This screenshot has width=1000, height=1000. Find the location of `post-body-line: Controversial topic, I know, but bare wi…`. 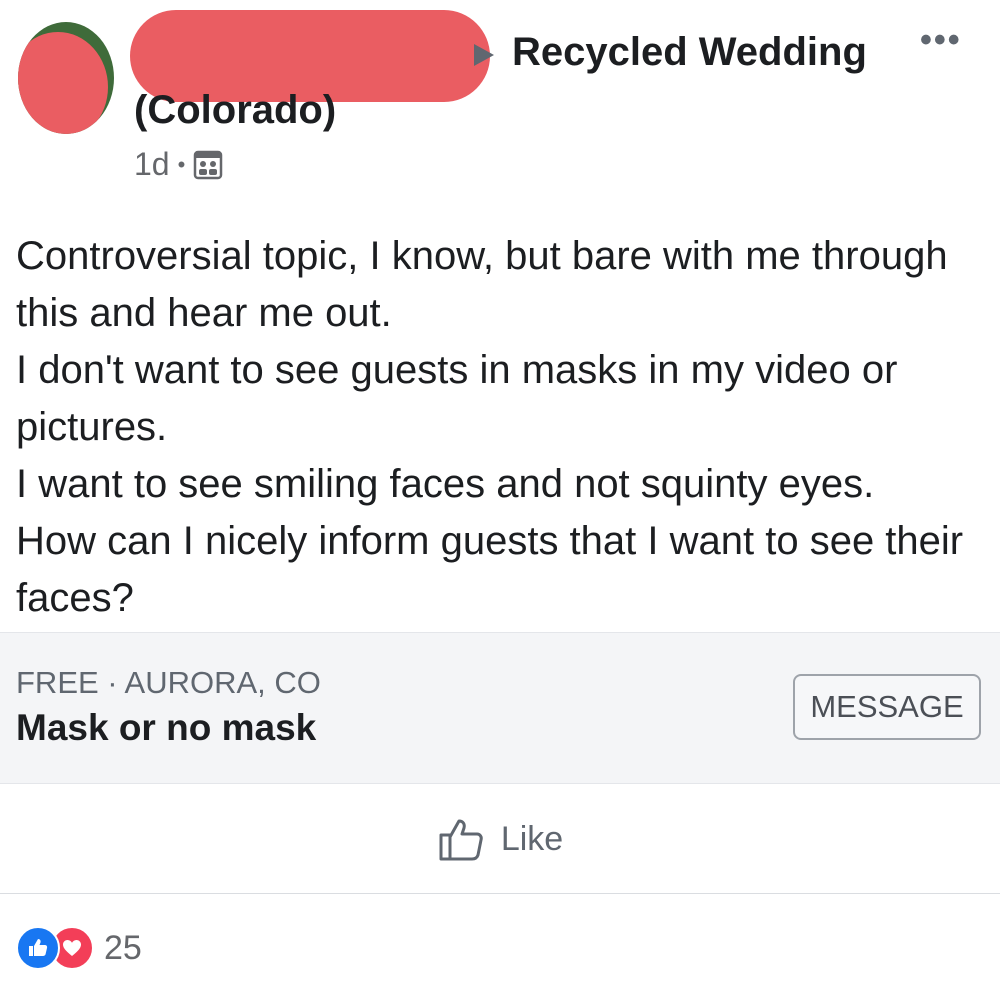

post-body-line: Controversial topic, I know, but bare wi… is located at coordinates (482, 284).